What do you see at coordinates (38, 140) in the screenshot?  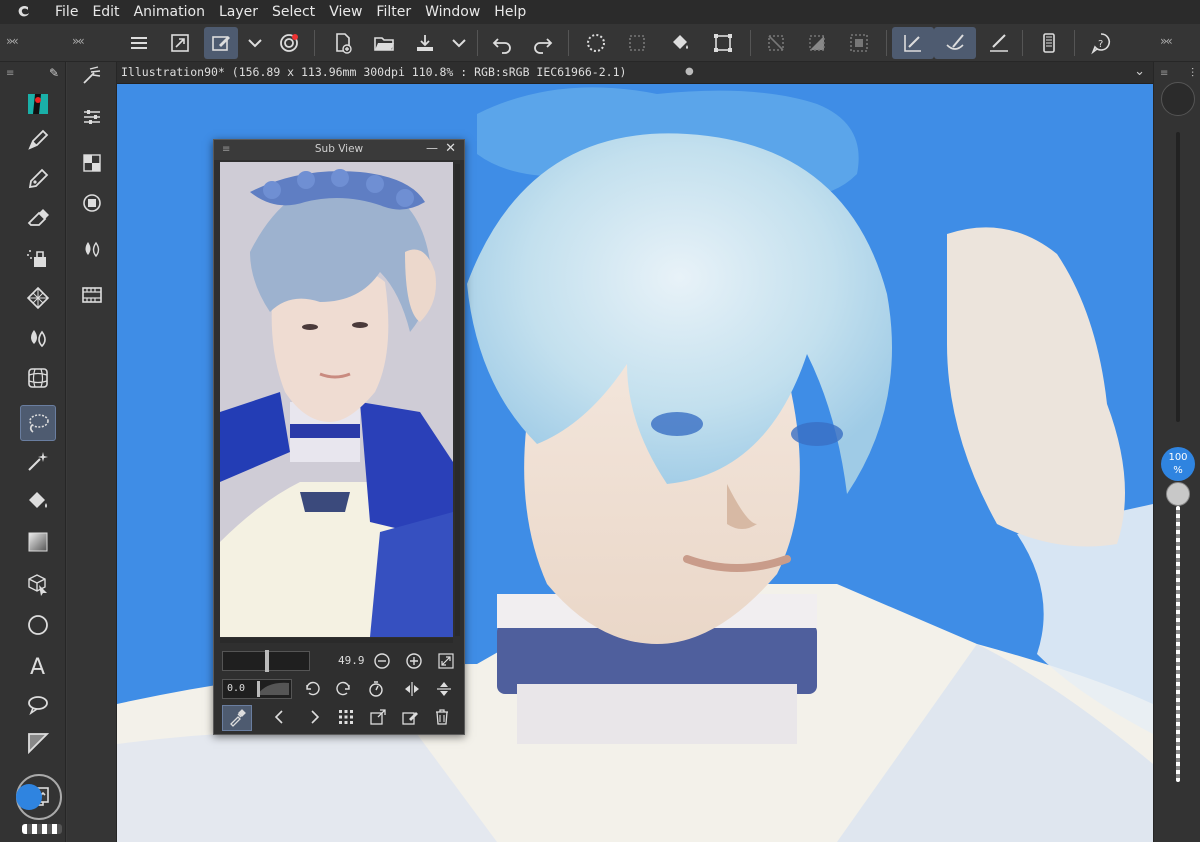 I see `pen-icon` at bounding box center [38, 140].